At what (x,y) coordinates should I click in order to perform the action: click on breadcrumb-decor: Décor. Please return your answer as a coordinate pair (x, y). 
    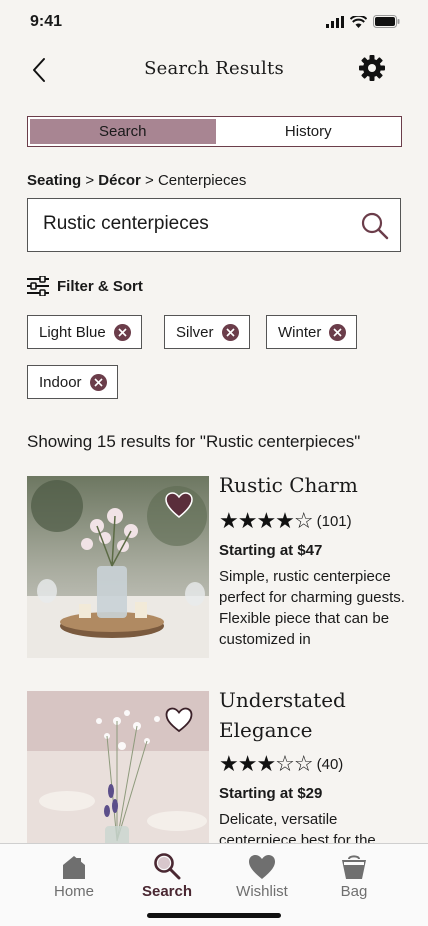
    Looking at the image, I should click on (119, 180).